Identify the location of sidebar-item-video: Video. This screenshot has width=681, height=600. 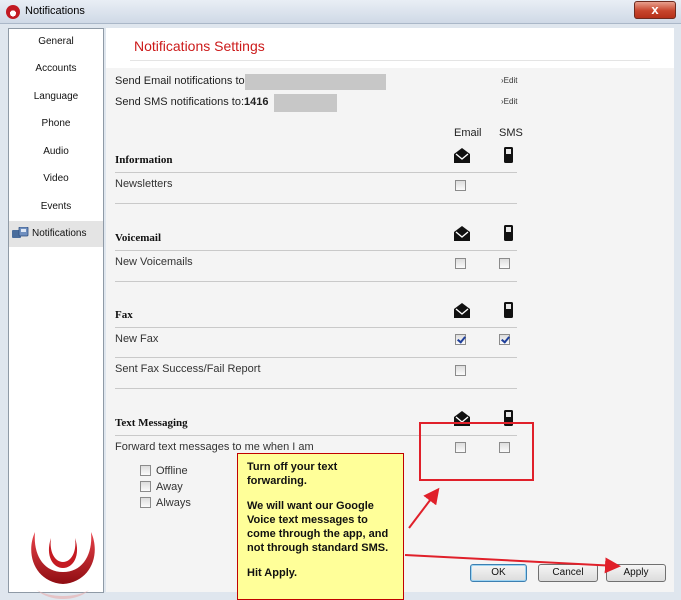
(56, 179).